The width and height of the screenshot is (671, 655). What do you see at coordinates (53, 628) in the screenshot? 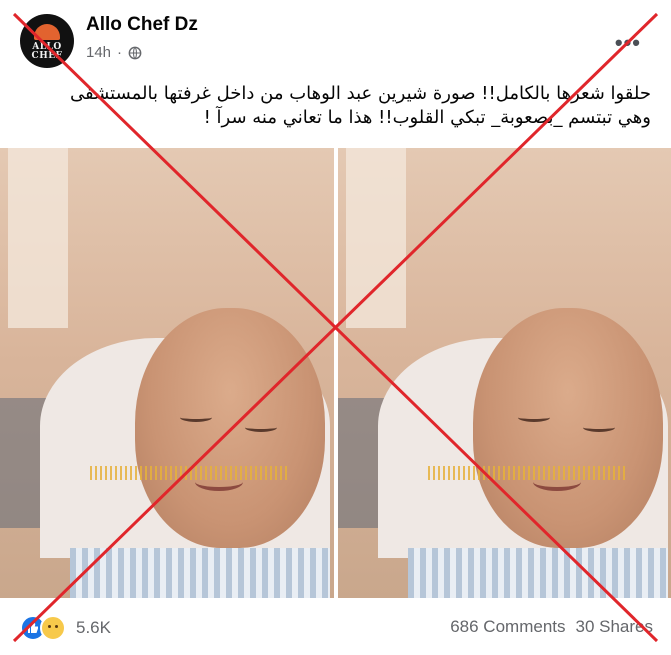
I see `sad-icon` at bounding box center [53, 628].